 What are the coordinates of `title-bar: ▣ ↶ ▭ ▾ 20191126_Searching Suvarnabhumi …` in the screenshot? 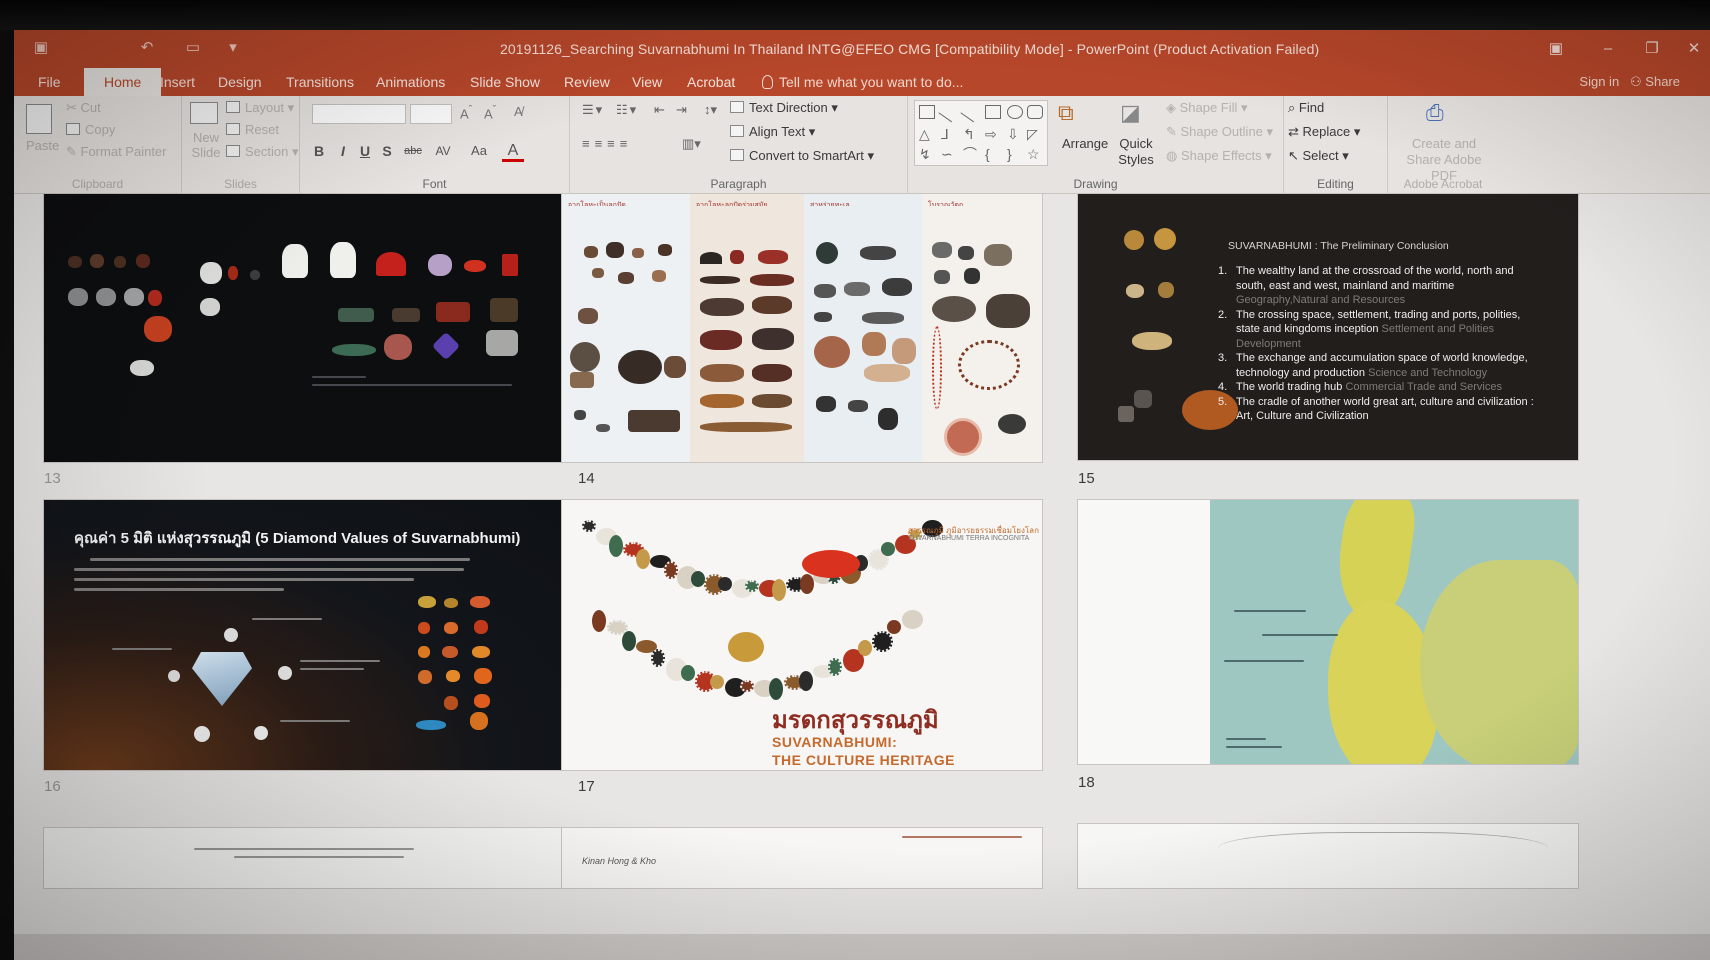 It's located at (862, 49).